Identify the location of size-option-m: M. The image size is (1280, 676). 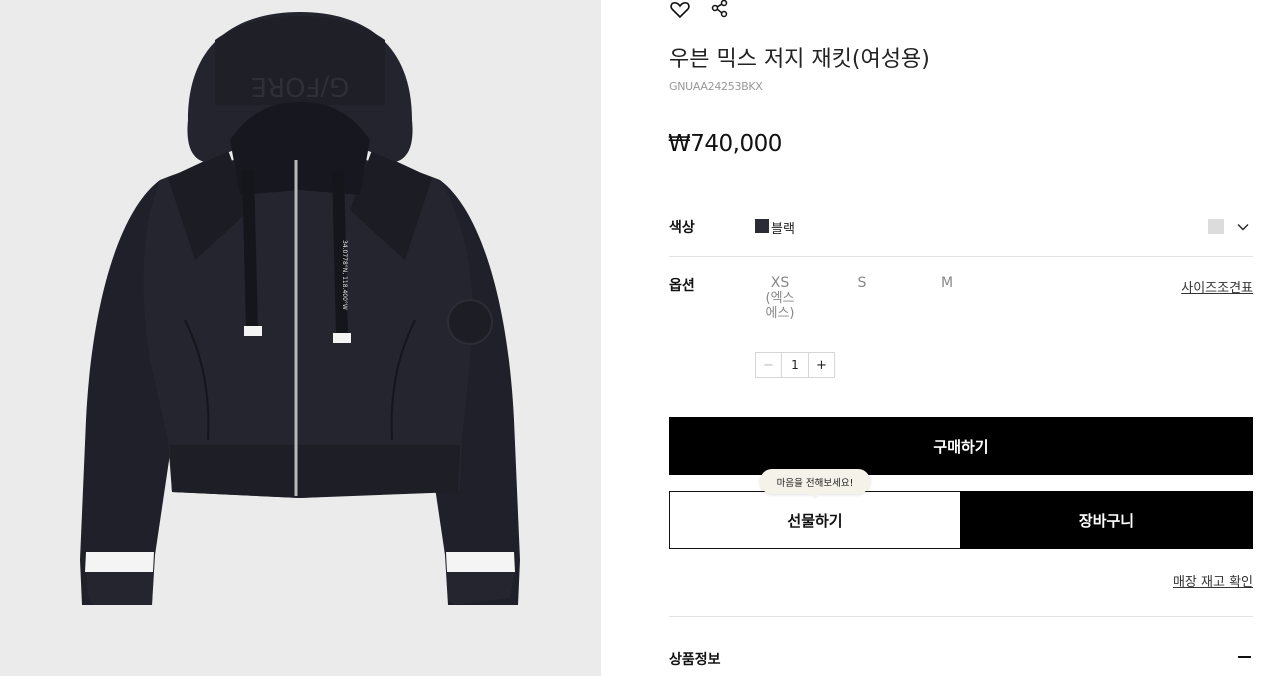
(947, 283).